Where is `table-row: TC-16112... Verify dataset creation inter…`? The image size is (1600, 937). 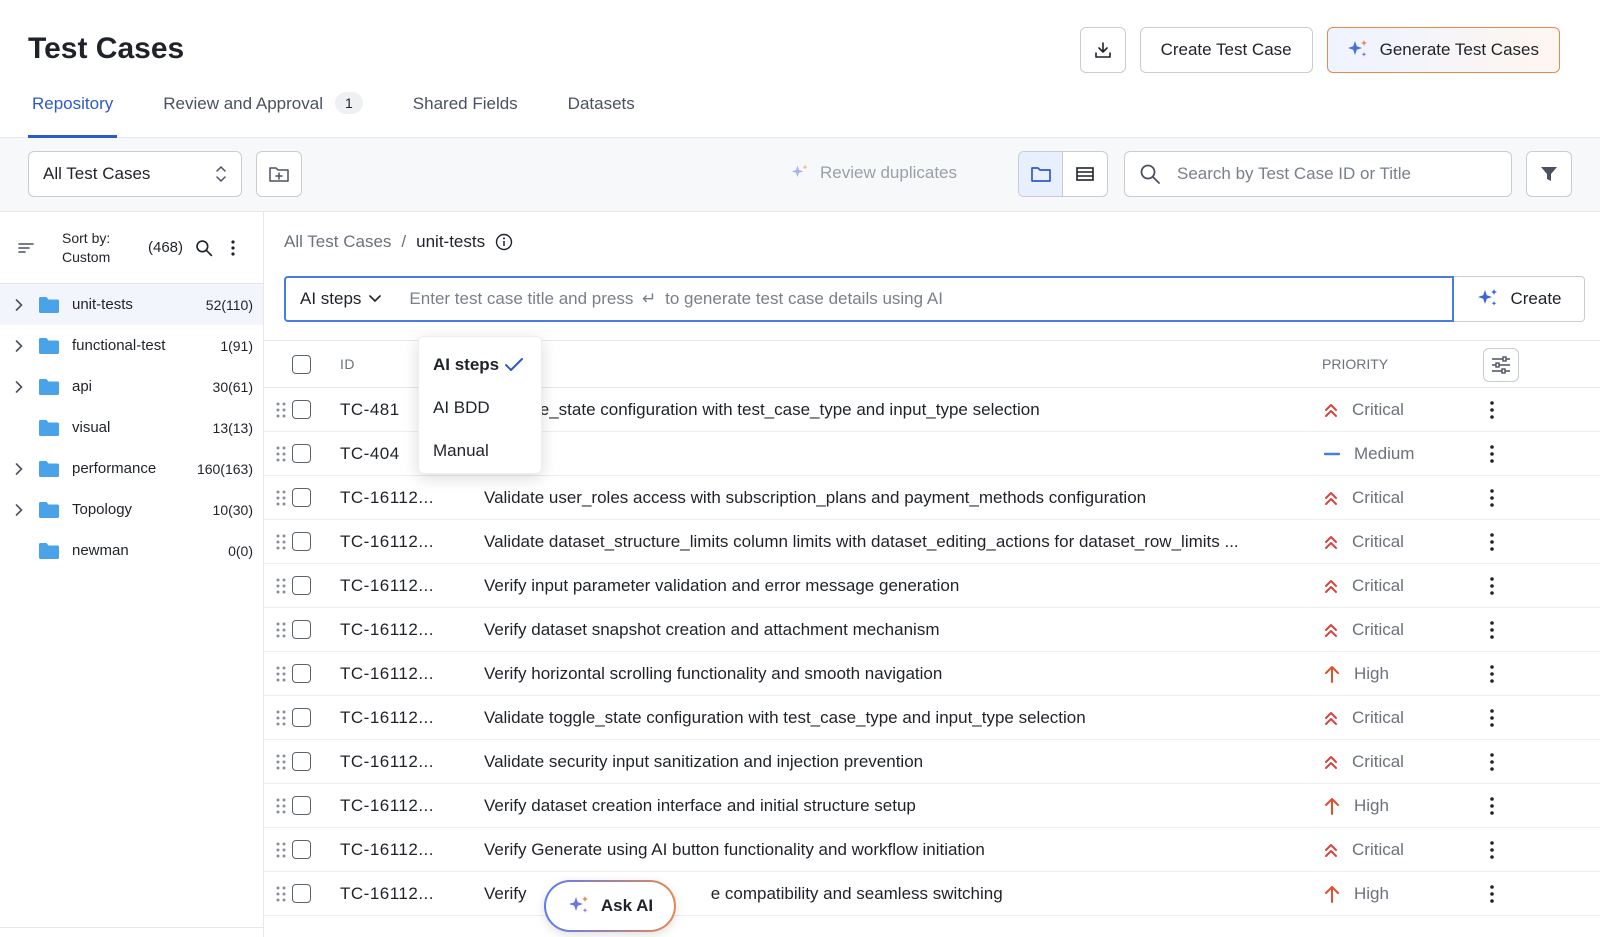 table-row: TC-16112... Verify dataset creation inter… is located at coordinates (932, 806).